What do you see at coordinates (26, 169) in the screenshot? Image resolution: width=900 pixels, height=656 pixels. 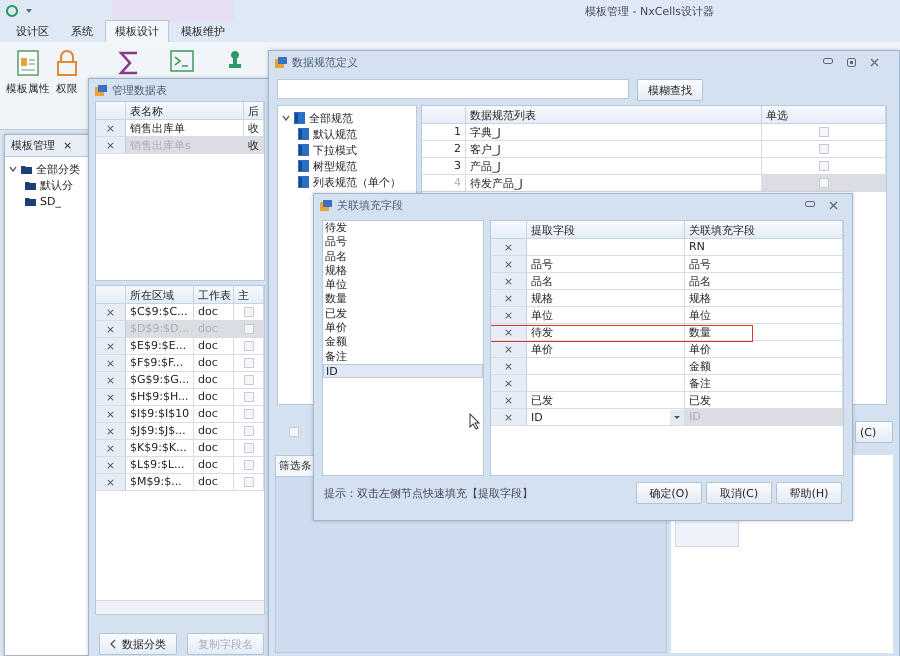 I see `folder-icon` at bounding box center [26, 169].